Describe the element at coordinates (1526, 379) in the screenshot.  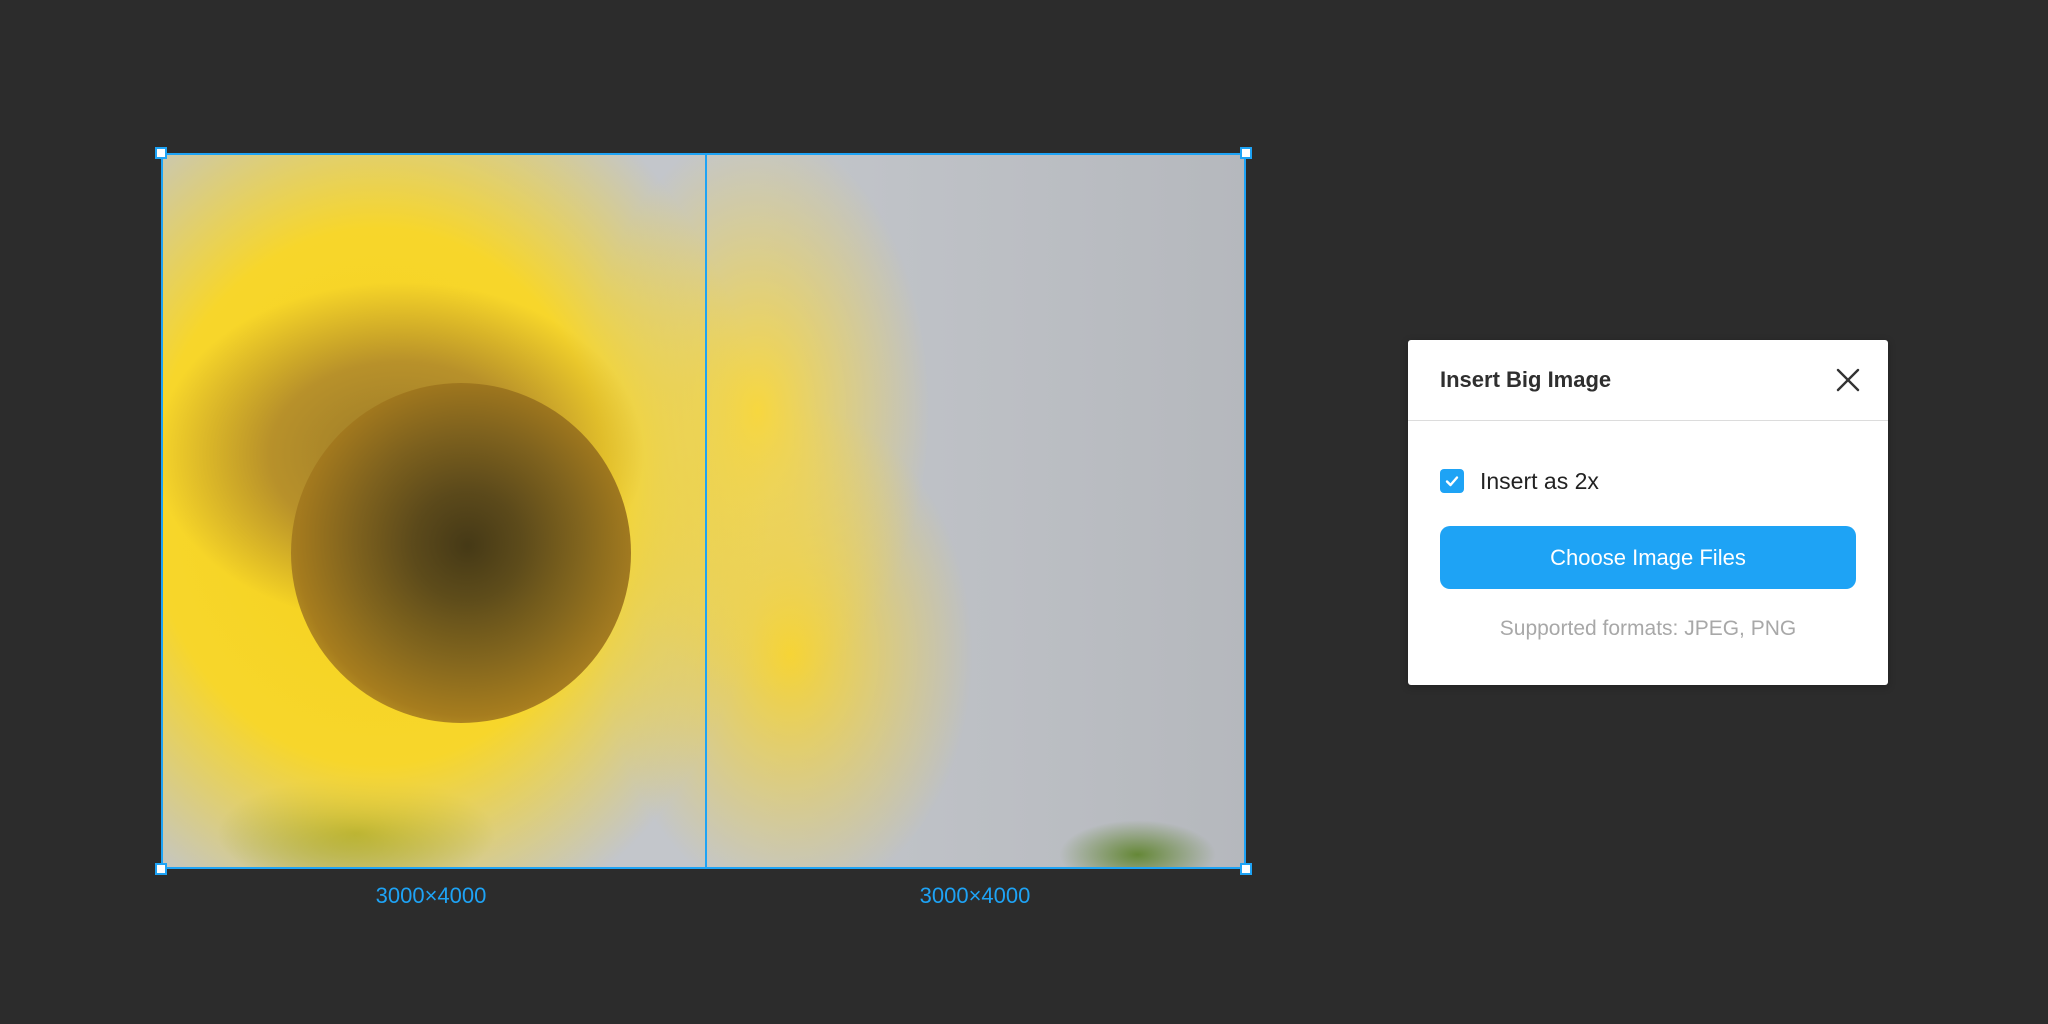
I see `dialog-title: Insert Big Image` at that location.